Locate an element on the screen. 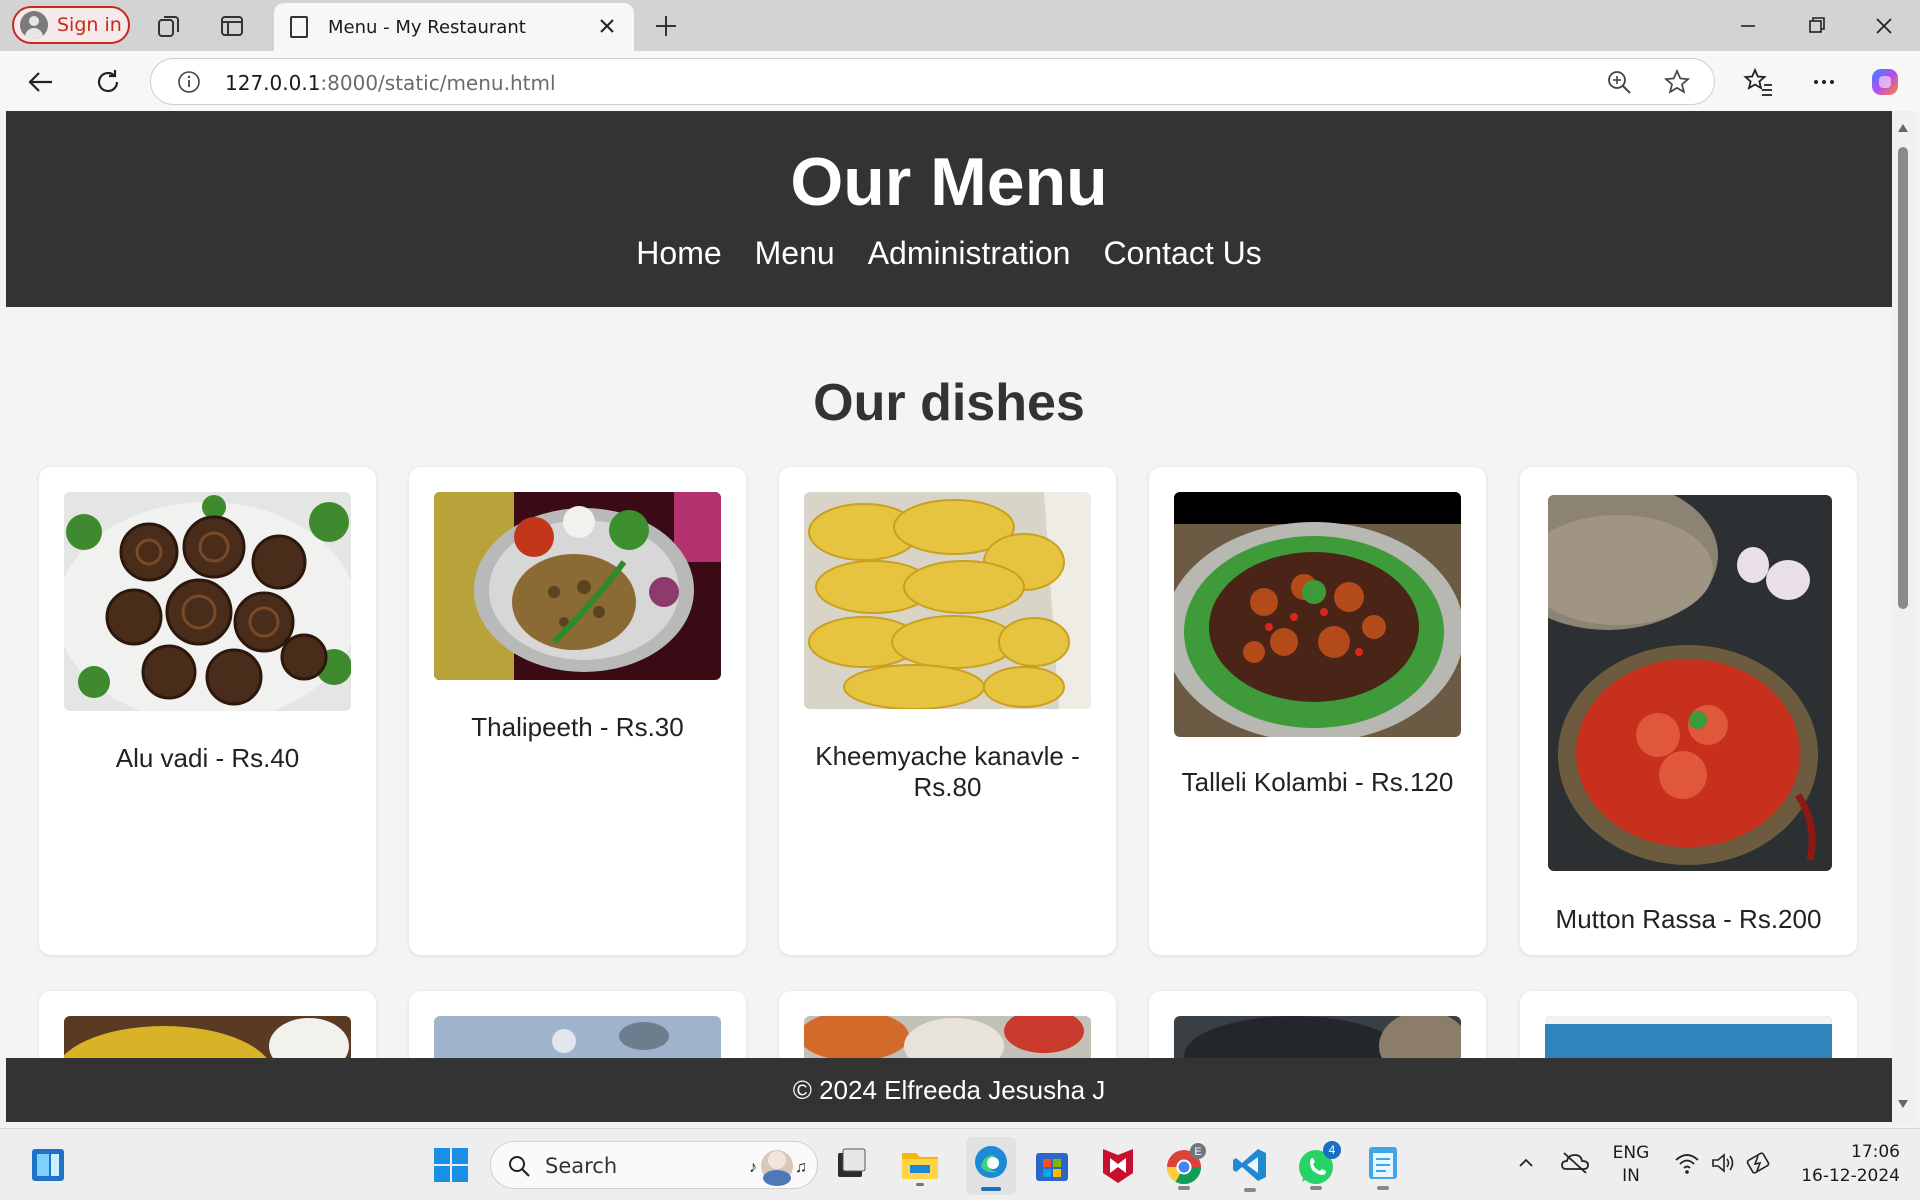  dish-image-talleli-kolambi is located at coordinates (1317, 614).